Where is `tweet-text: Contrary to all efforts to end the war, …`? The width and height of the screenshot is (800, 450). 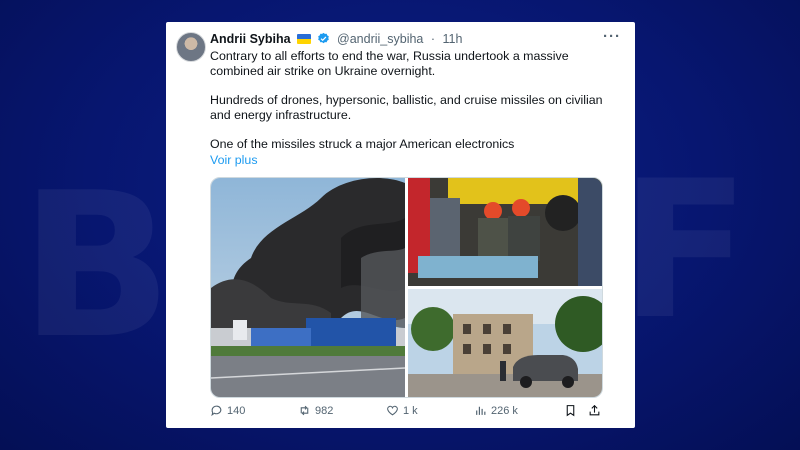 tweet-text: Contrary to all efforts to end the war, … is located at coordinates (412, 100).